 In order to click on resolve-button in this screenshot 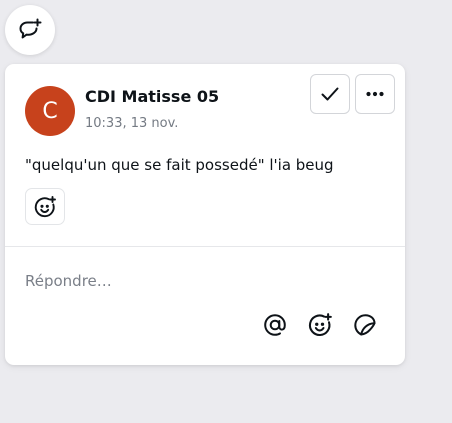, I will do `click(330, 94)`.